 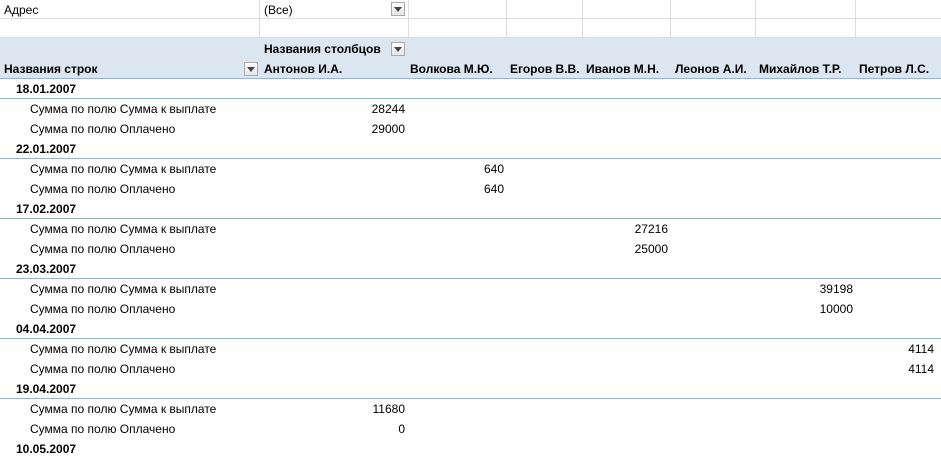 What do you see at coordinates (711, 69) in the screenshot?
I see `column-header: Леонов А.И.` at bounding box center [711, 69].